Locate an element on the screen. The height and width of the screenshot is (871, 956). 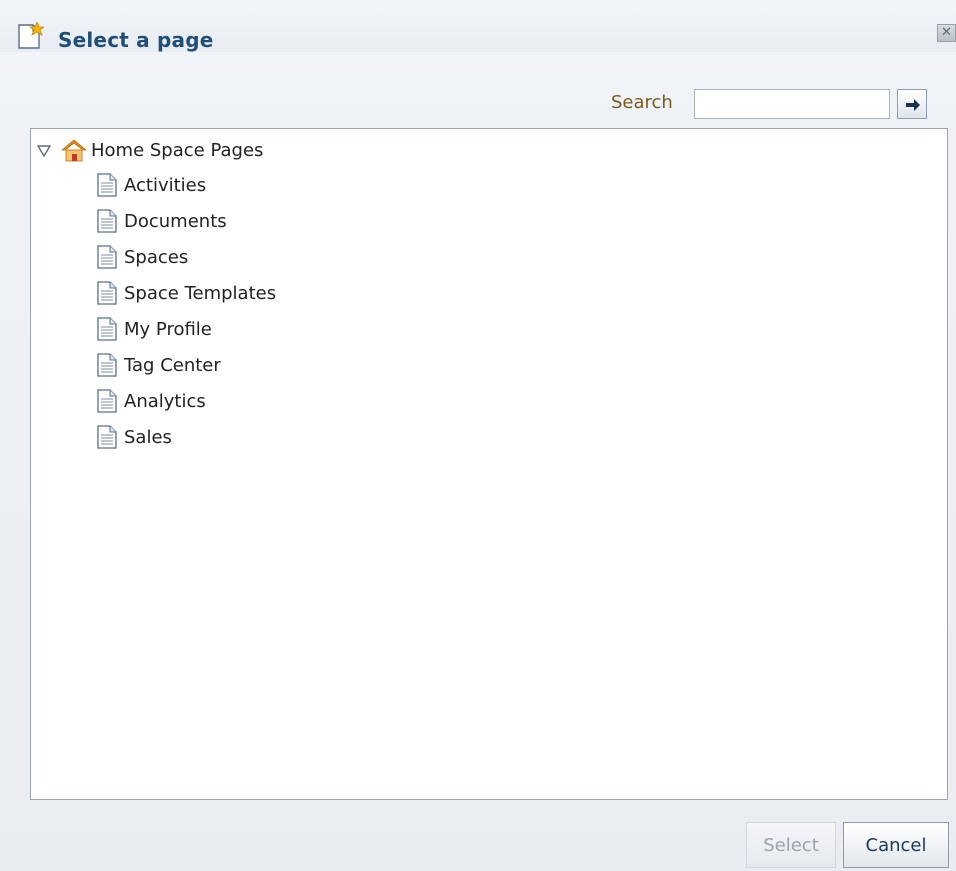
home-icon is located at coordinates (74, 150).